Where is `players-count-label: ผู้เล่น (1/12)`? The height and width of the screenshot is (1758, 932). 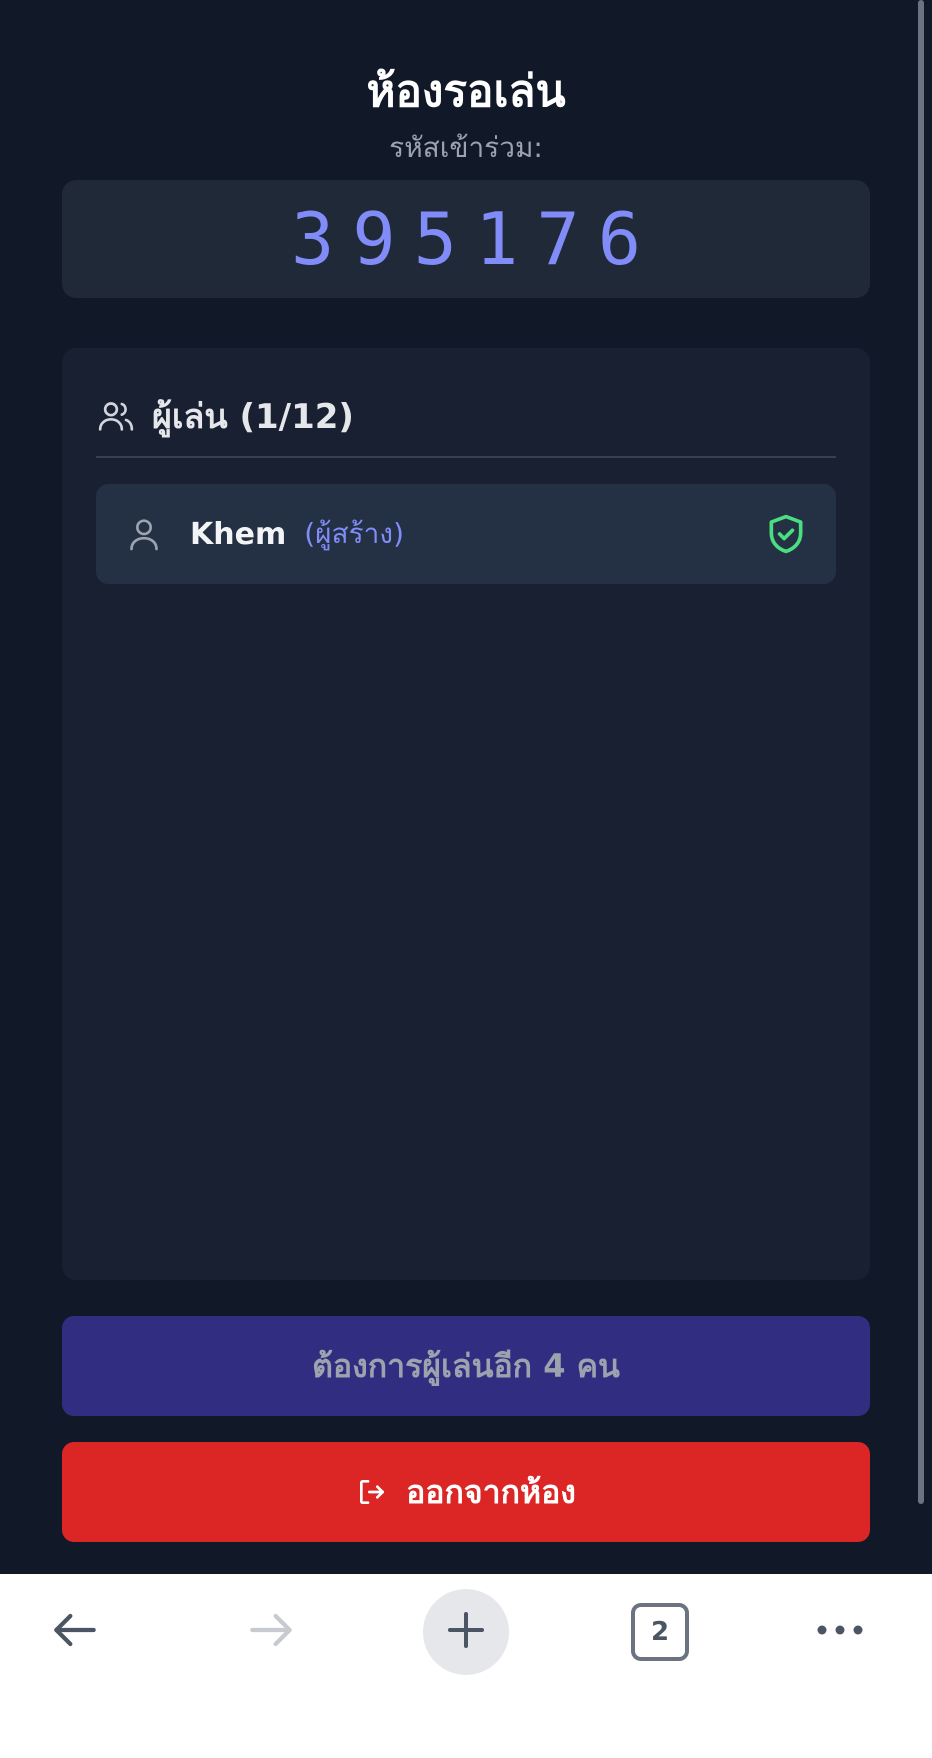
players-count-label: ผู้เล่น (1/12) is located at coordinates (253, 417).